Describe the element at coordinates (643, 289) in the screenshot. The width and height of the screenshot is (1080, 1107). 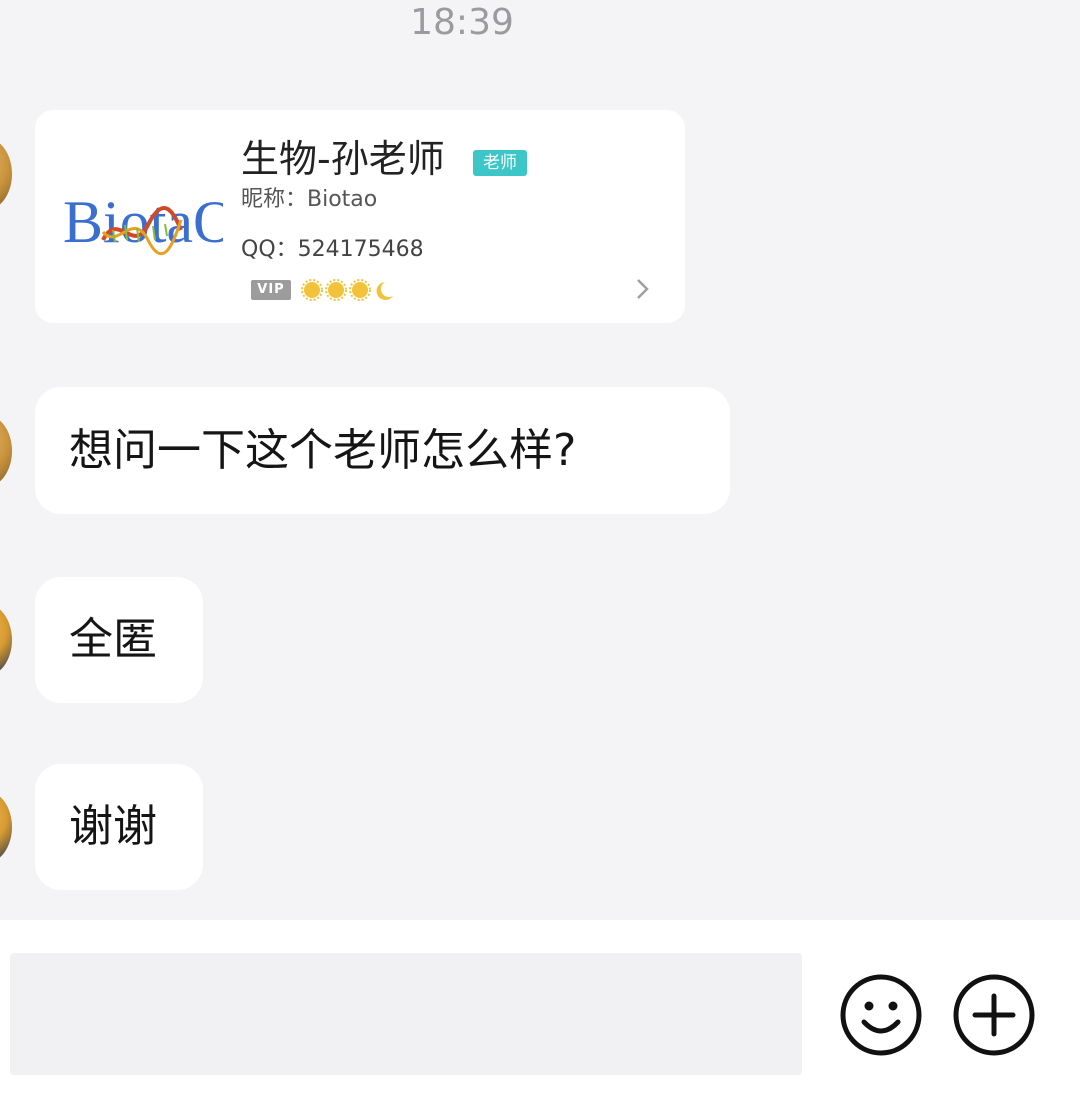
I see `chevron-right-icon` at that location.